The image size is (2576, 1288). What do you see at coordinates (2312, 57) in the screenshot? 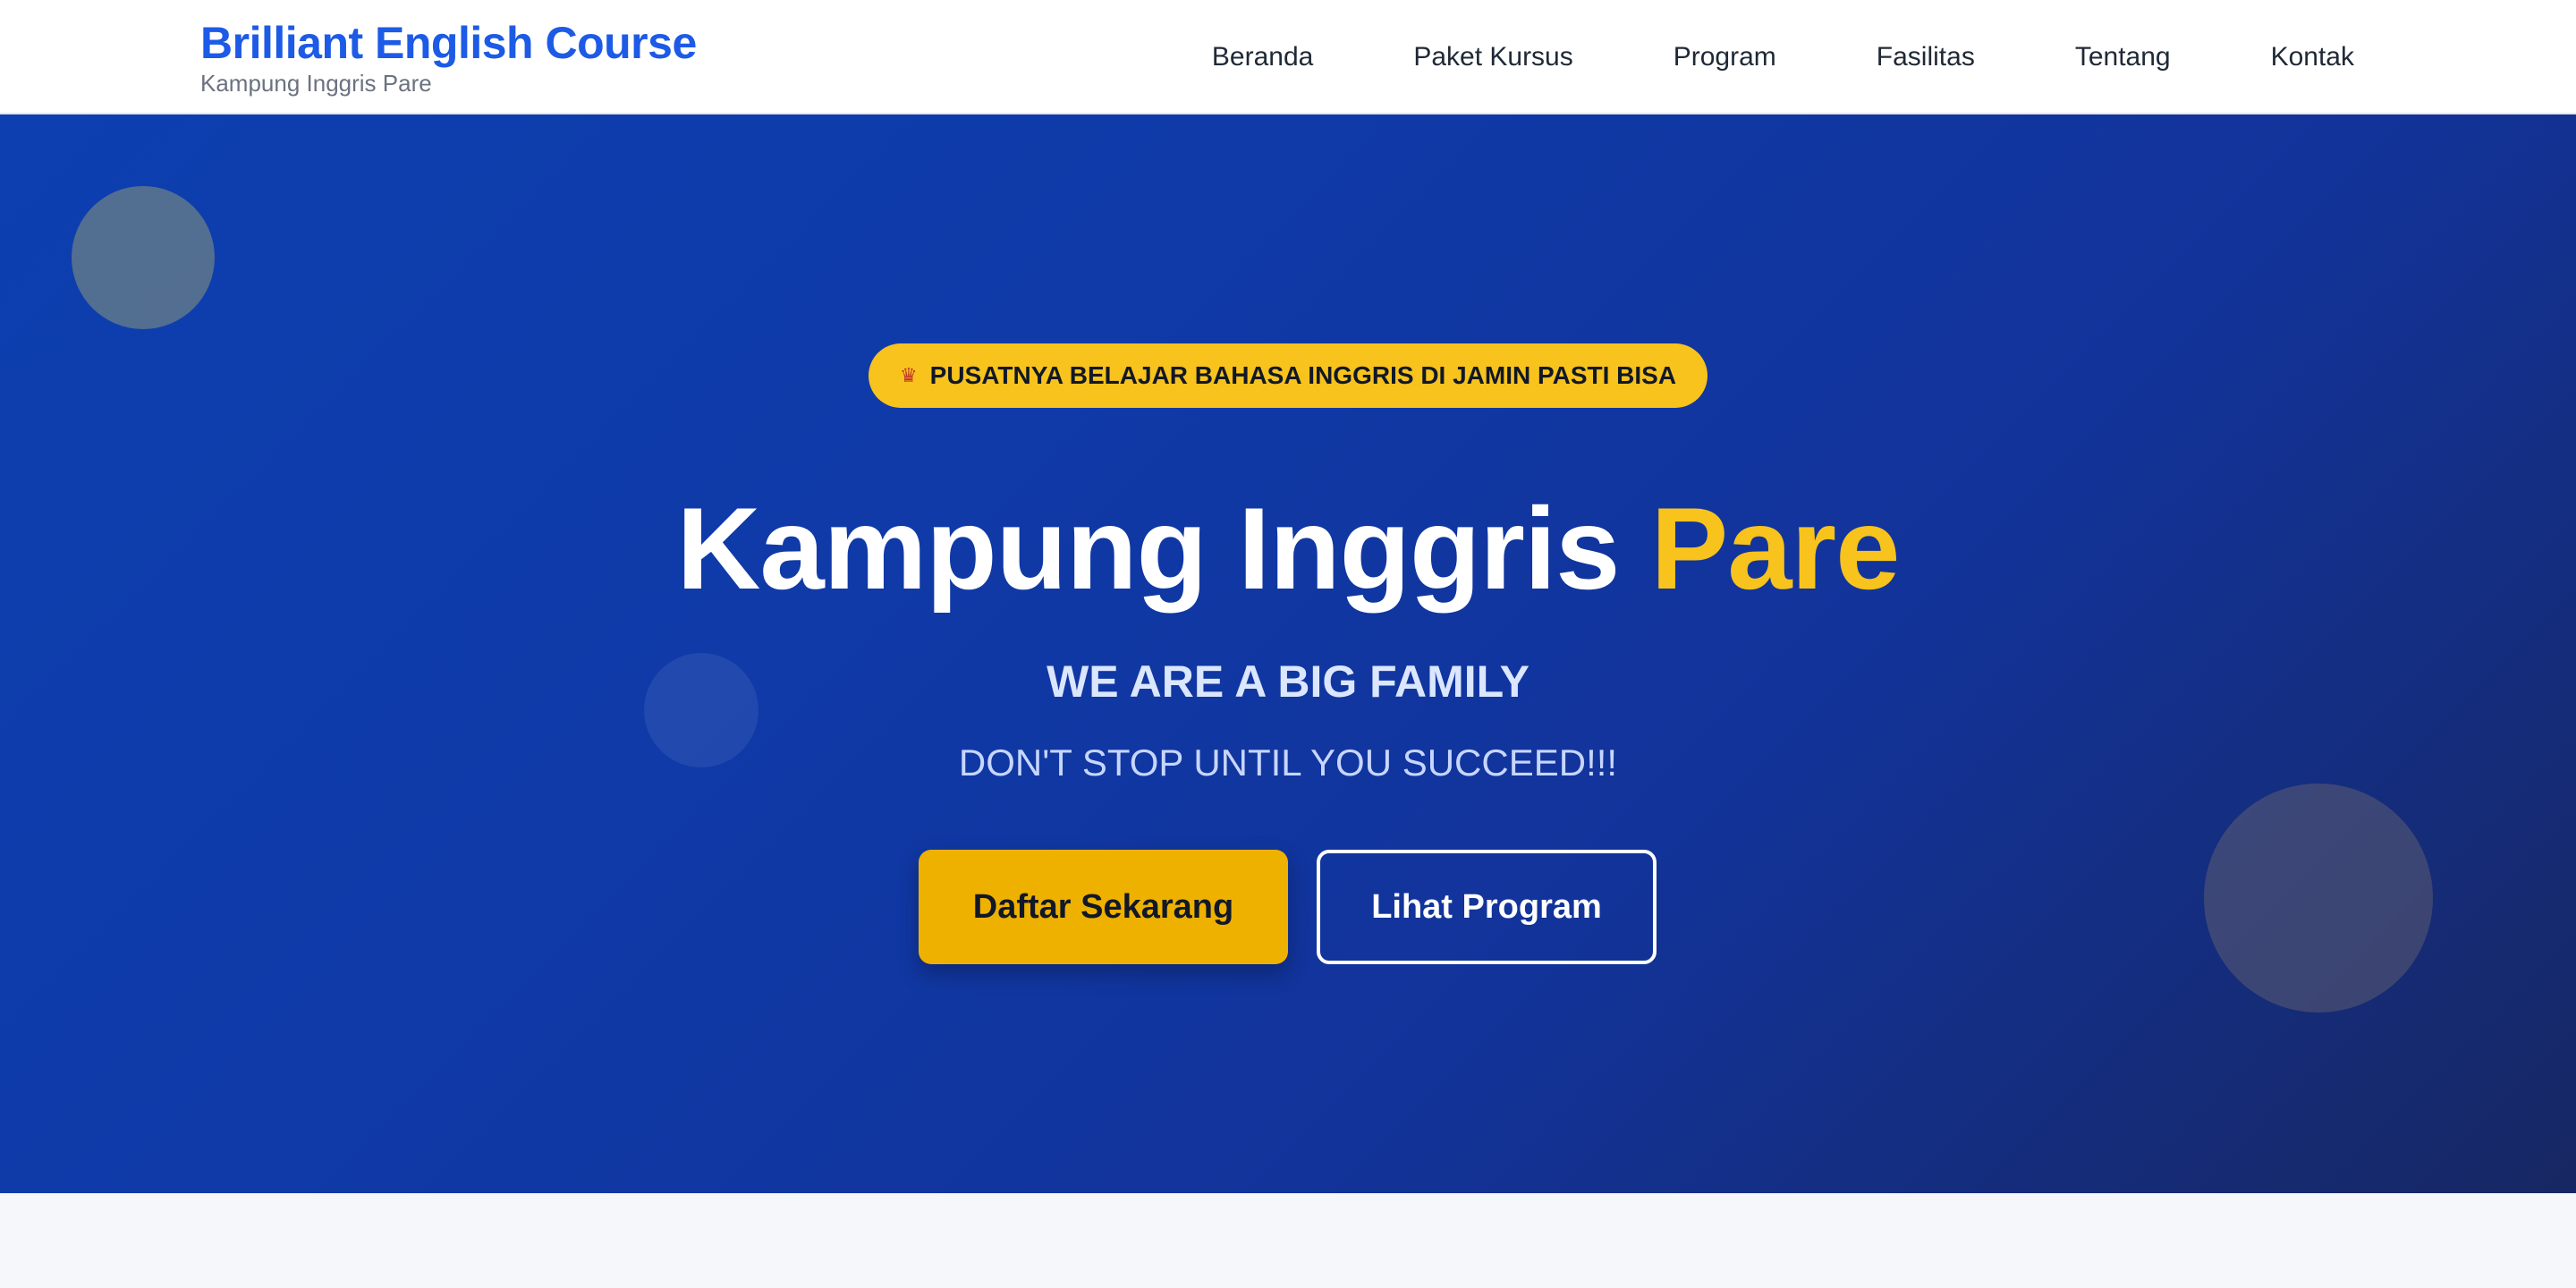
I see `nav-link-kontak: Kontak` at bounding box center [2312, 57].